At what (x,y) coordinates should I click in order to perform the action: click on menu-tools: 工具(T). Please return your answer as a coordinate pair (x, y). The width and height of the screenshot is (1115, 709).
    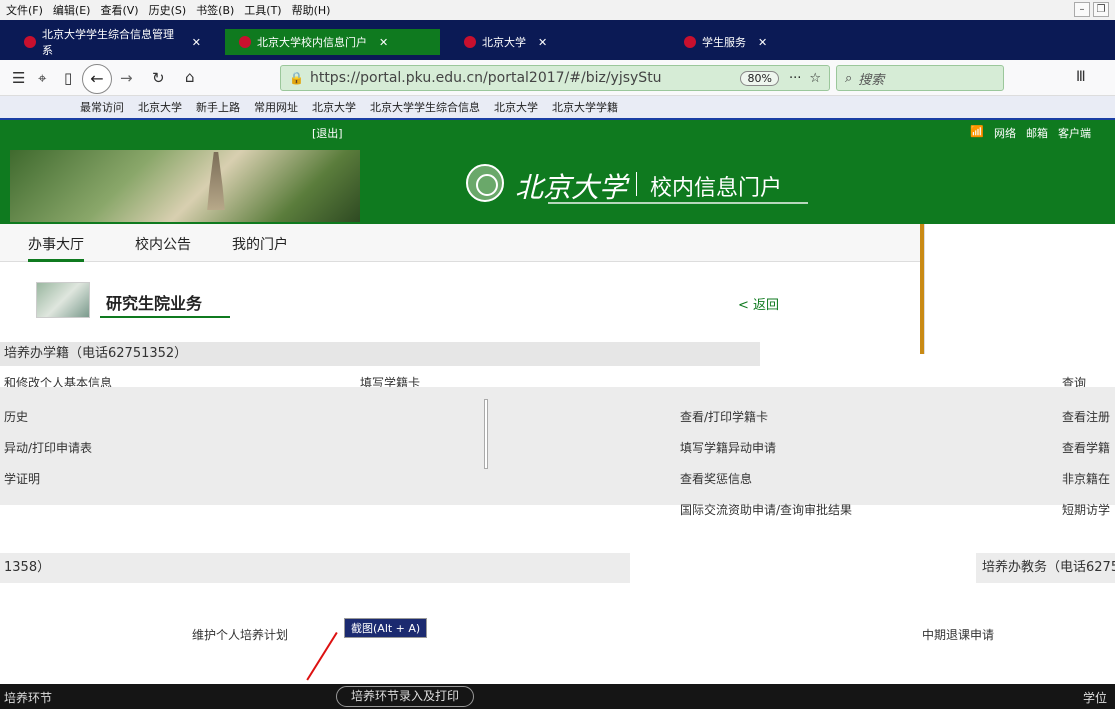
    Looking at the image, I should click on (262, 10).